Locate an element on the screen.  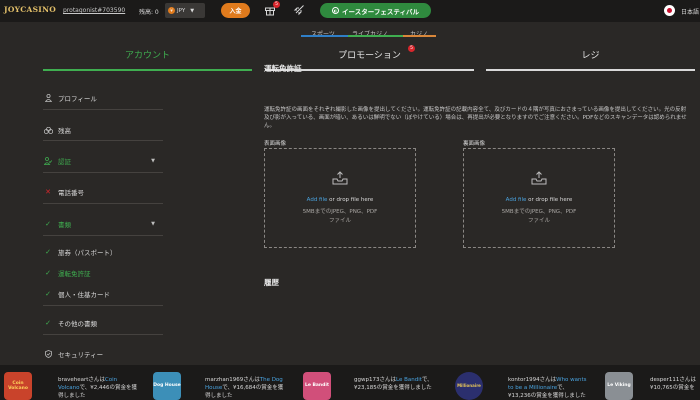
sidebar-item-passport: ✓ 旅券（パスポート） is located at coordinates (103, 252).